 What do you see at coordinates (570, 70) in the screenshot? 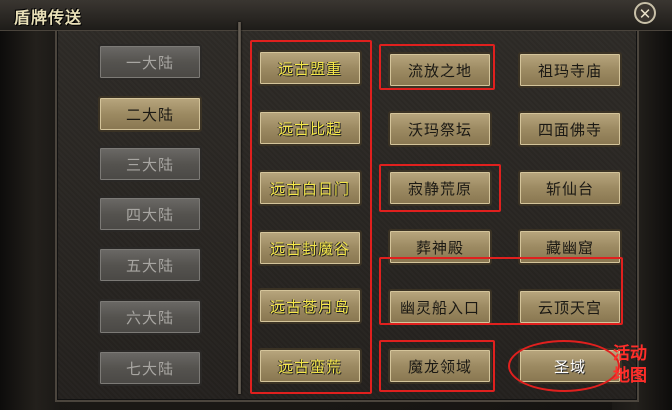
I see `map-button: 祖玛寺庙` at bounding box center [570, 70].